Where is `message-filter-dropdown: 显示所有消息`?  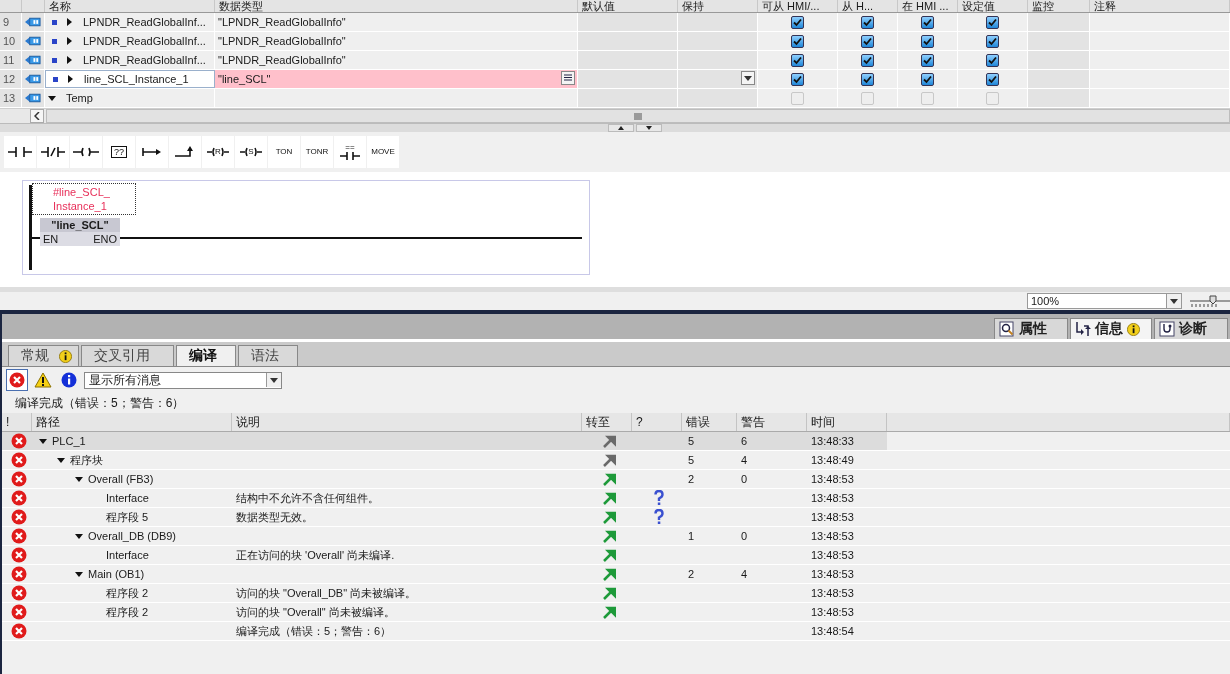
message-filter-dropdown: 显示所有消息 is located at coordinates (183, 380).